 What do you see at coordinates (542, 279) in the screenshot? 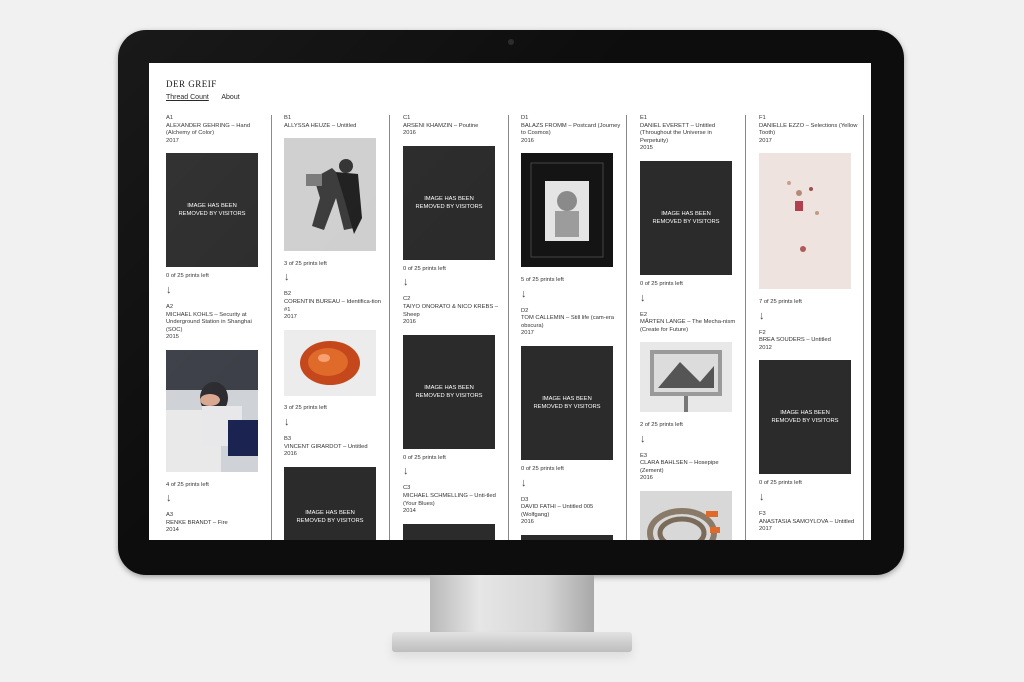
I see `prints-left: 5 of 25 prints left` at bounding box center [542, 279].